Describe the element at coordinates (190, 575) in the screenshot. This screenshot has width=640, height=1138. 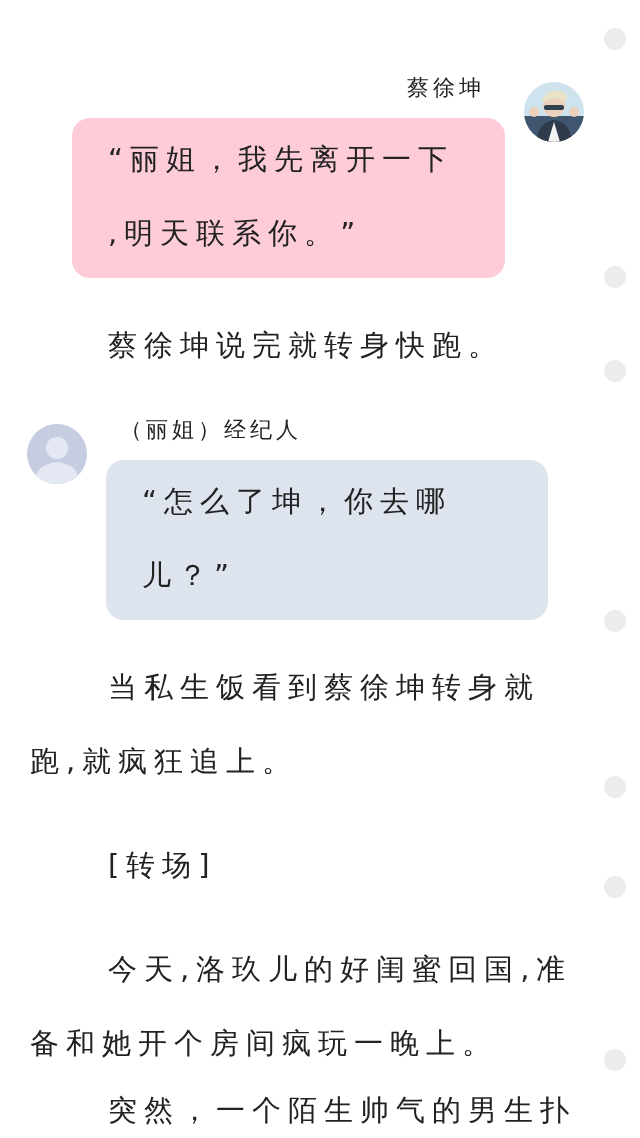
I see `bubble-text: 儿？”` at that location.